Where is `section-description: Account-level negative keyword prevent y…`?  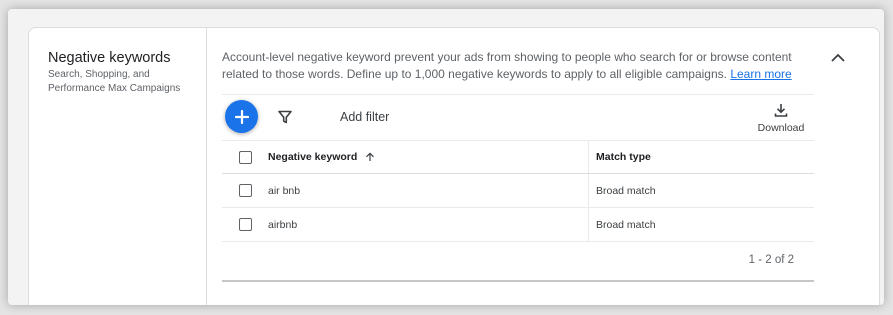
section-description: Account-level negative keyword prevent y… is located at coordinates (512, 66).